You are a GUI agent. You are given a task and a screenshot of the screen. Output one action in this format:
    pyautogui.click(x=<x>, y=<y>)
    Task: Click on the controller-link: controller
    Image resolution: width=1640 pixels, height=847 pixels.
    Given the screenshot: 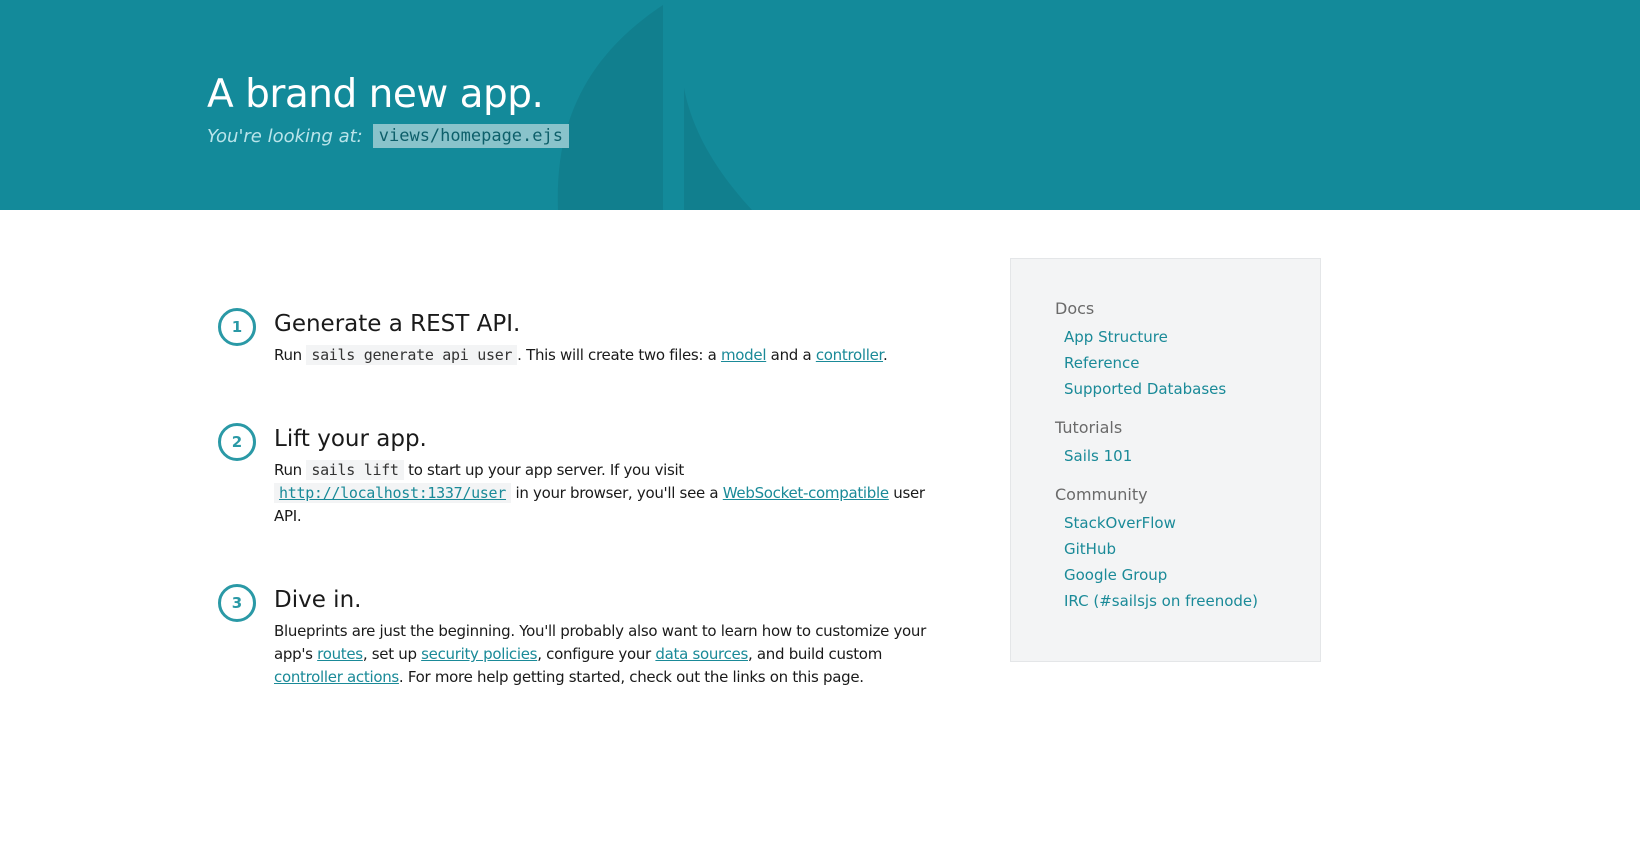 What is the action you would take?
    pyautogui.click(x=849, y=355)
    